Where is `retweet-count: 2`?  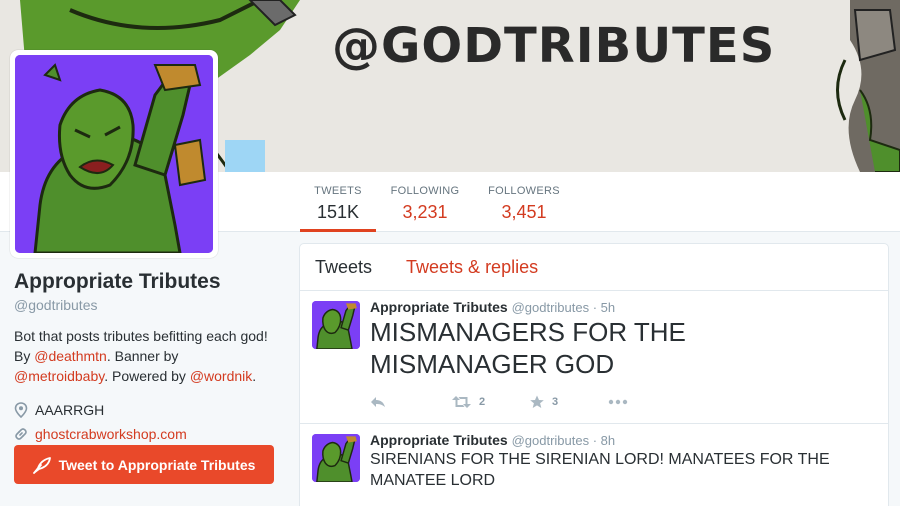 retweet-count: 2 is located at coordinates (482, 402).